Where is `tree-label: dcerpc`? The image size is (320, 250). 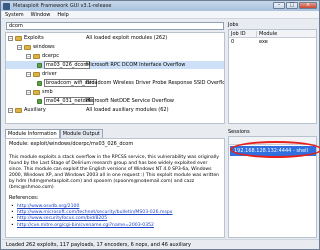 tree-label: dcerpc is located at coordinates (50, 56).